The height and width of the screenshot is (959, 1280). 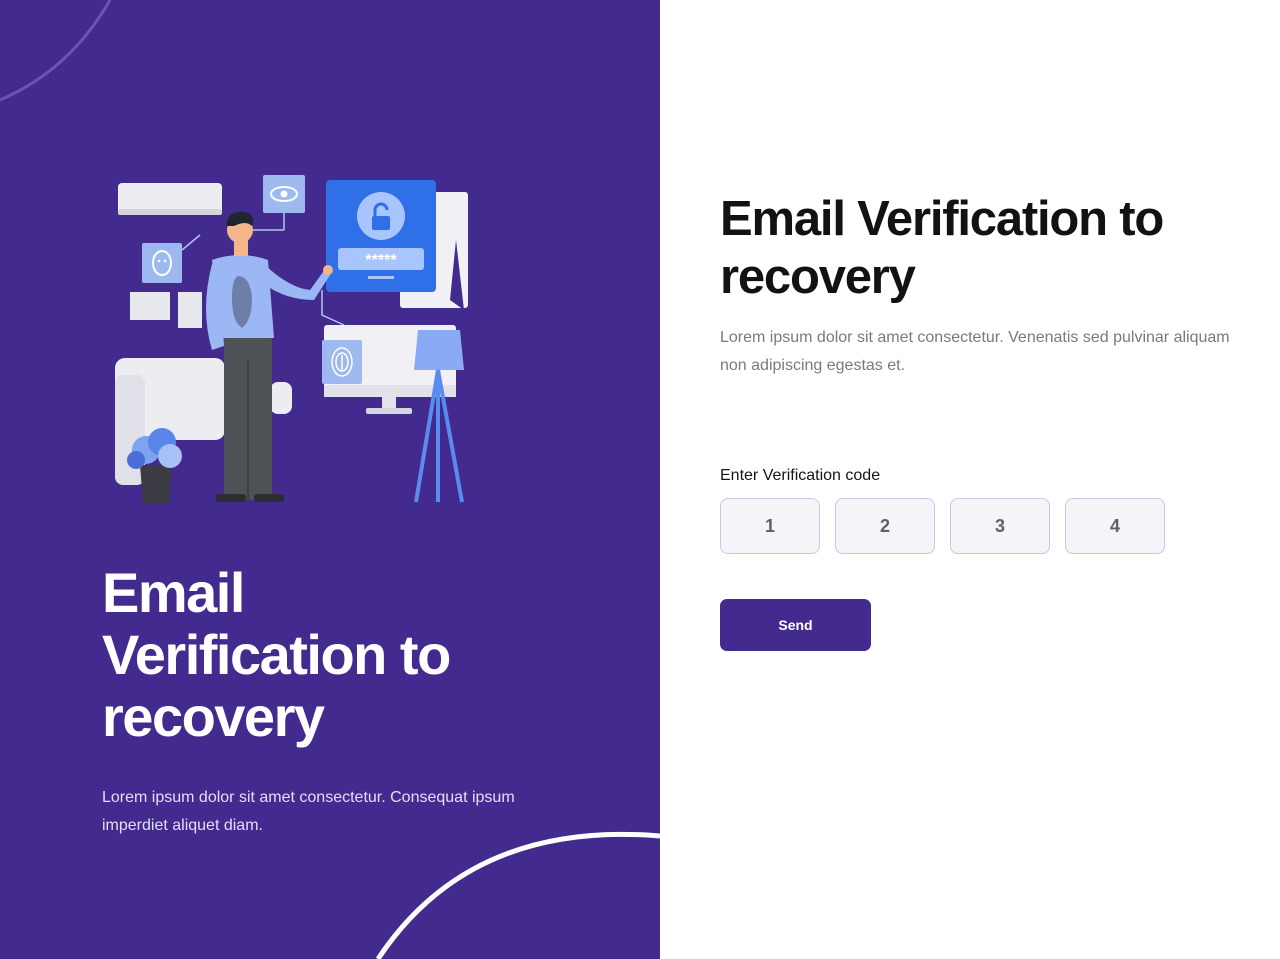 I want to click on code-digit-3-input, so click(x=1000, y=526).